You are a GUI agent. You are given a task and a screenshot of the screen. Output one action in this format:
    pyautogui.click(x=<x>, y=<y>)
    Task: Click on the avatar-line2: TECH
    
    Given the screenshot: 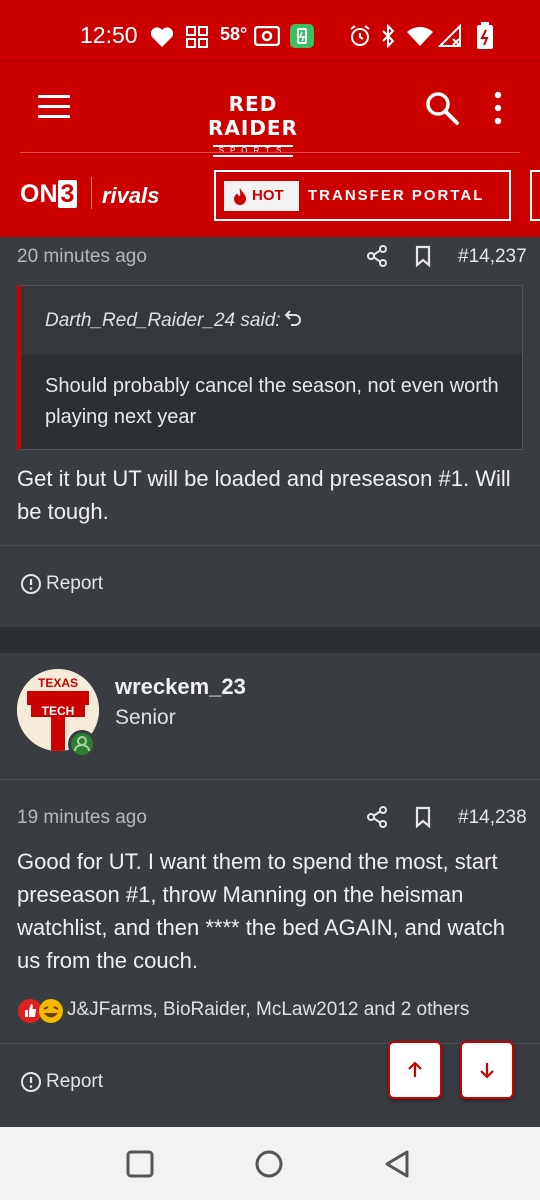 What is the action you would take?
    pyautogui.click(x=58, y=711)
    